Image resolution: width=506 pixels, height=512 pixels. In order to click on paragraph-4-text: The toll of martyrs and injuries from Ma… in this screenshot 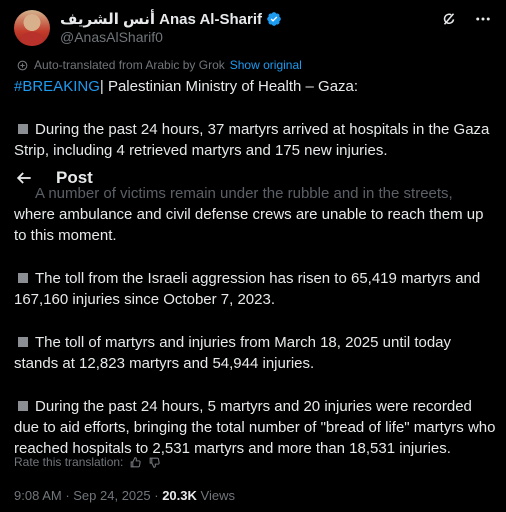, I will do `click(233, 353)`.